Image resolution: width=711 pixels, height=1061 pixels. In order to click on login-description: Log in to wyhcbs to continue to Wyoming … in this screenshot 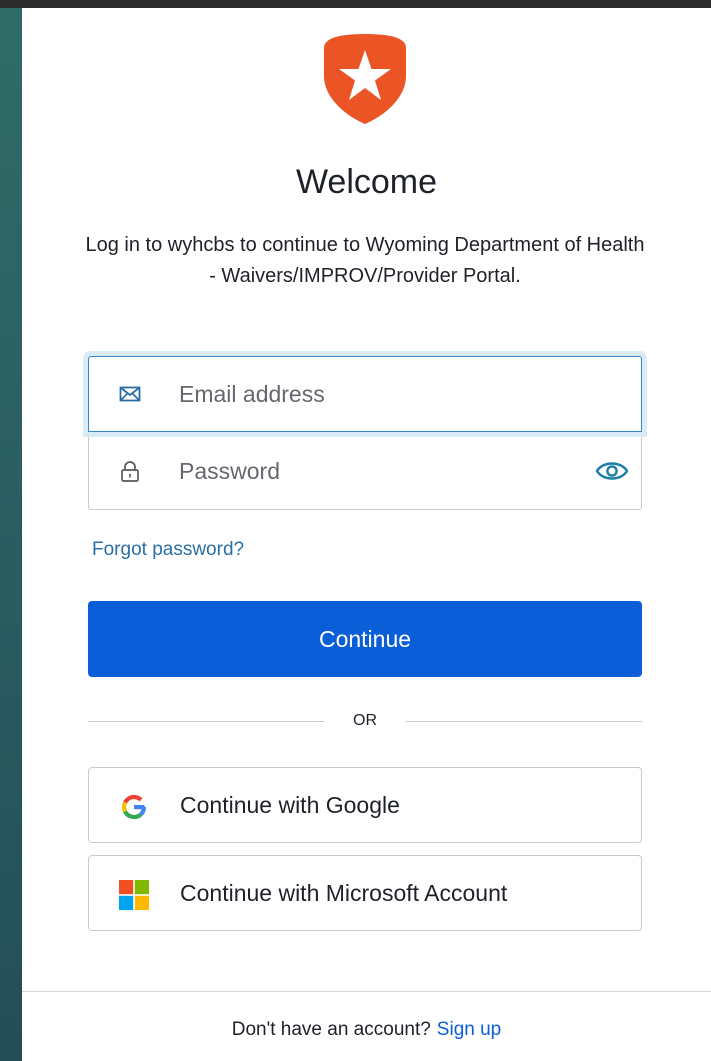, I will do `click(365, 260)`.